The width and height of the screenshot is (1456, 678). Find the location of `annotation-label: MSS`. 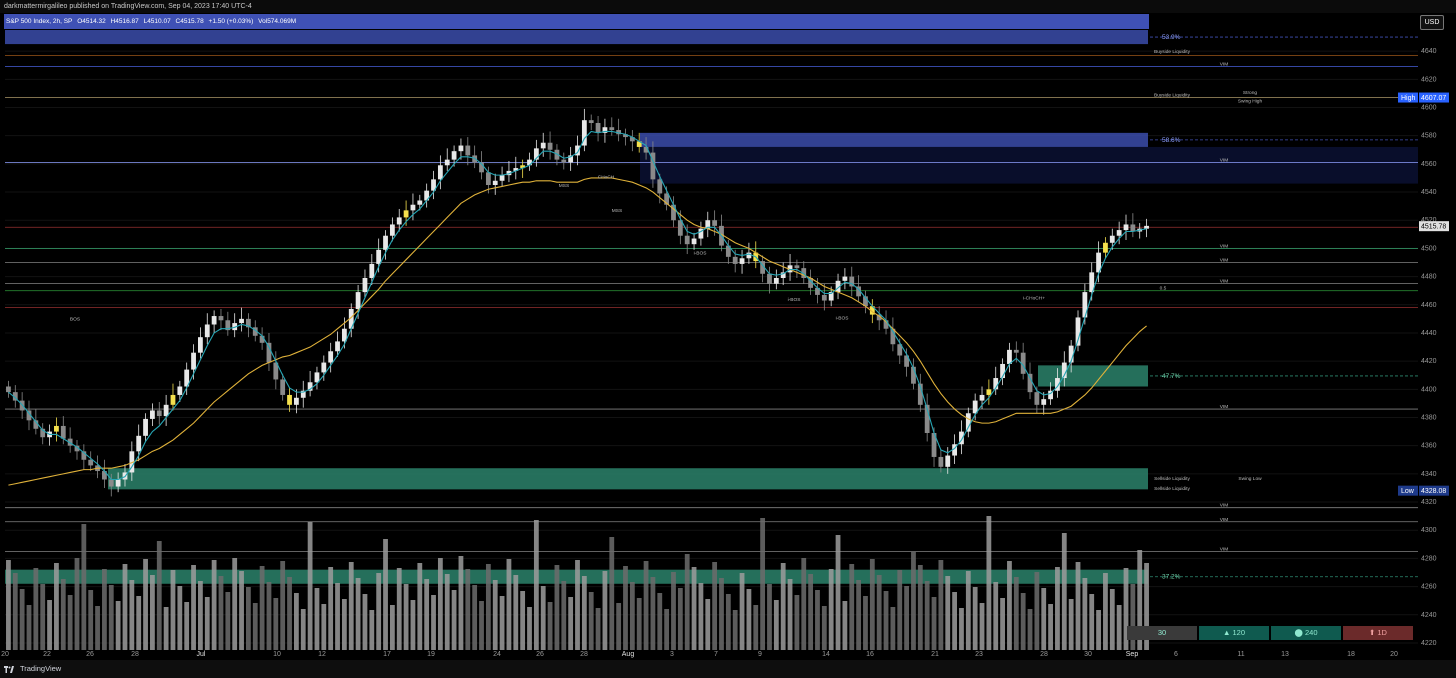

annotation-label: MSS is located at coordinates (564, 186).